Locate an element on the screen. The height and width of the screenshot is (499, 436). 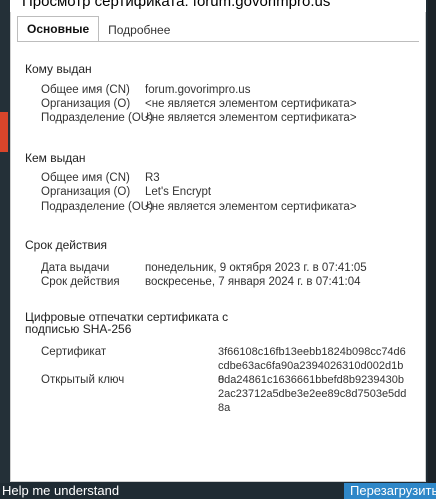
issue-date-label: Дата выдачи is located at coordinates (75, 268).